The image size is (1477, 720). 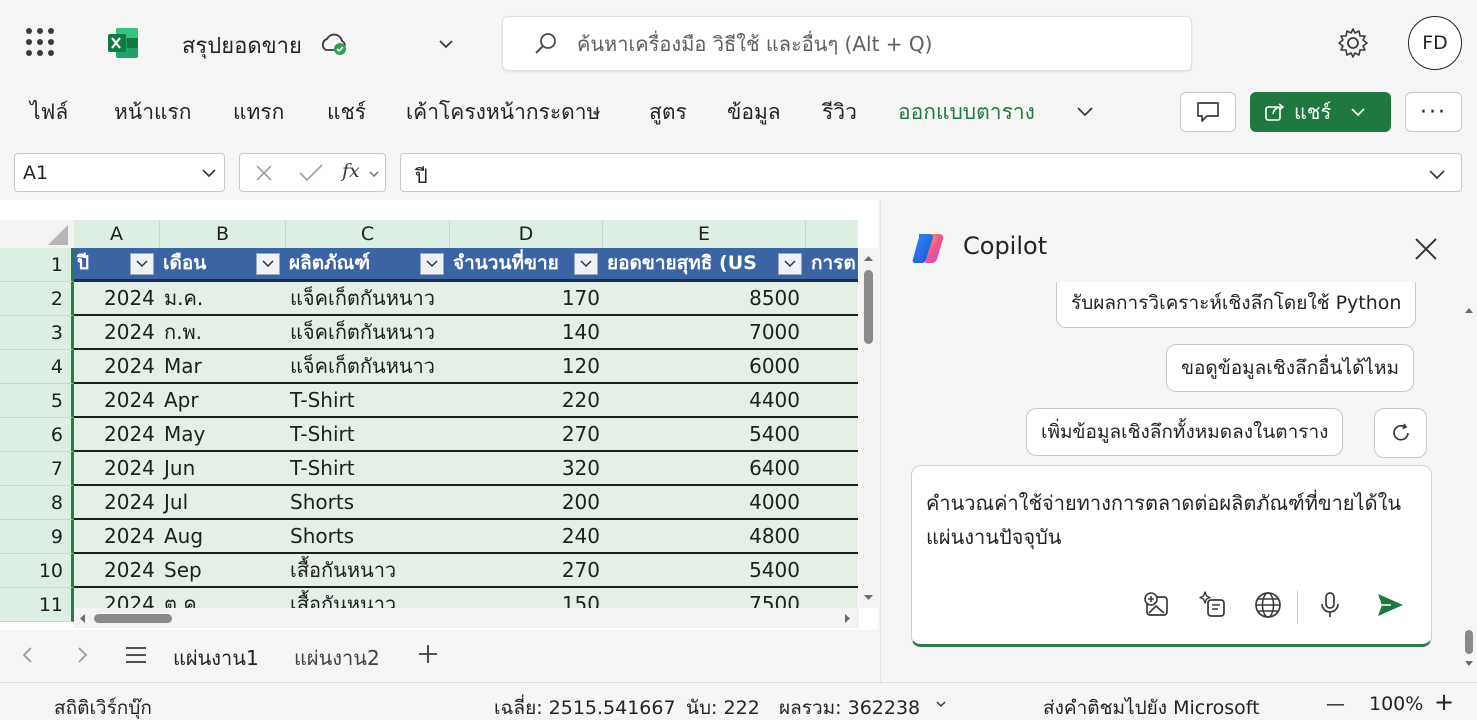 I want to click on table-cell: 200, so click(x=525, y=502).